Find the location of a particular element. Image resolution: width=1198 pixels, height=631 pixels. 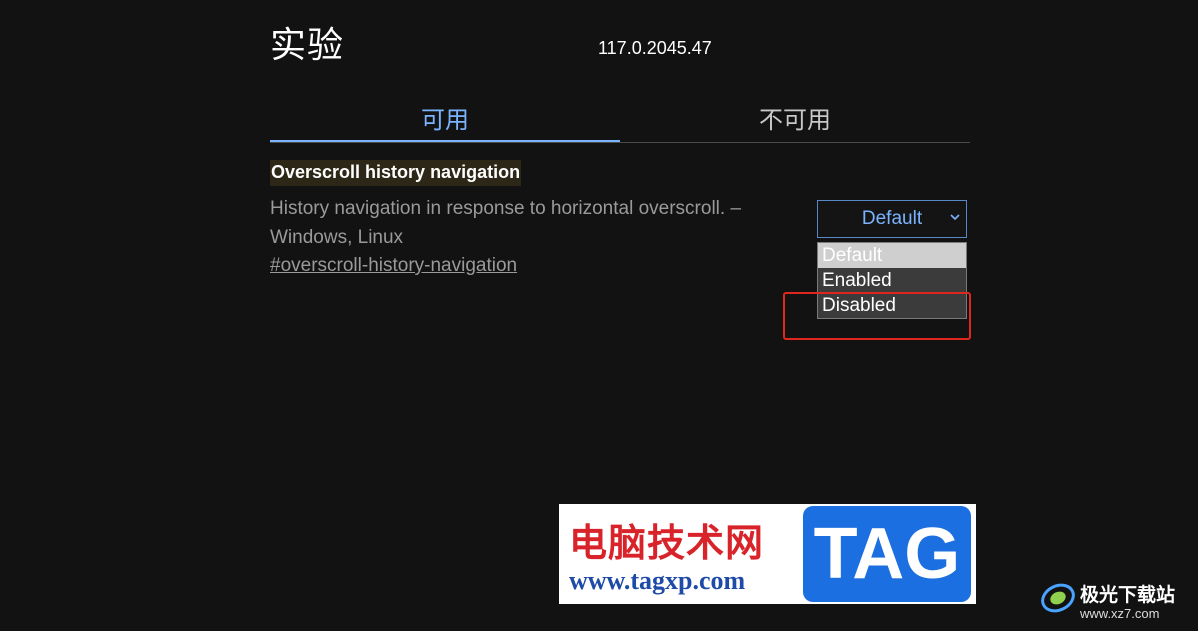

watermark-tag: TAG is located at coordinates (887, 554).